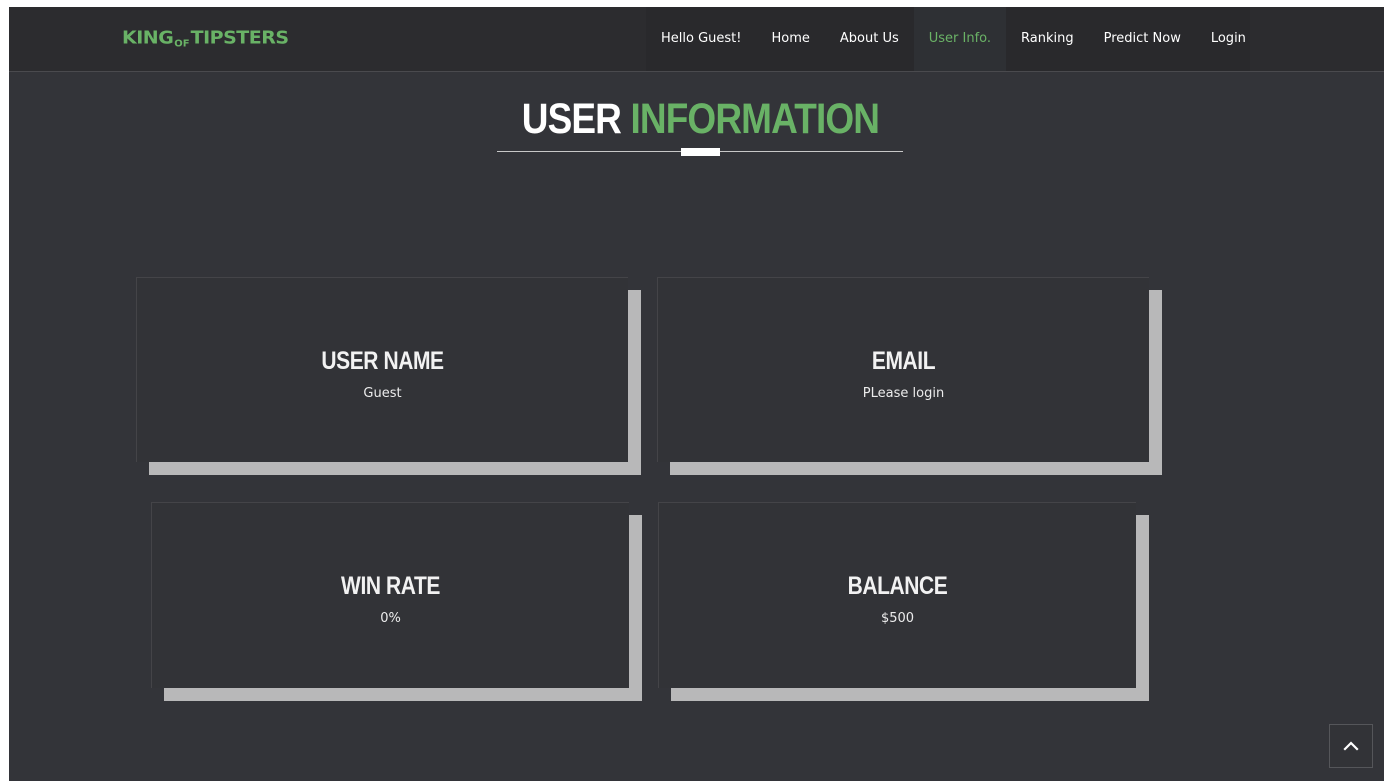 The image size is (1384, 781). What do you see at coordinates (960, 39) in the screenshot?
I see `nav-user-info: User Info.` at bounding box center [960, 39].